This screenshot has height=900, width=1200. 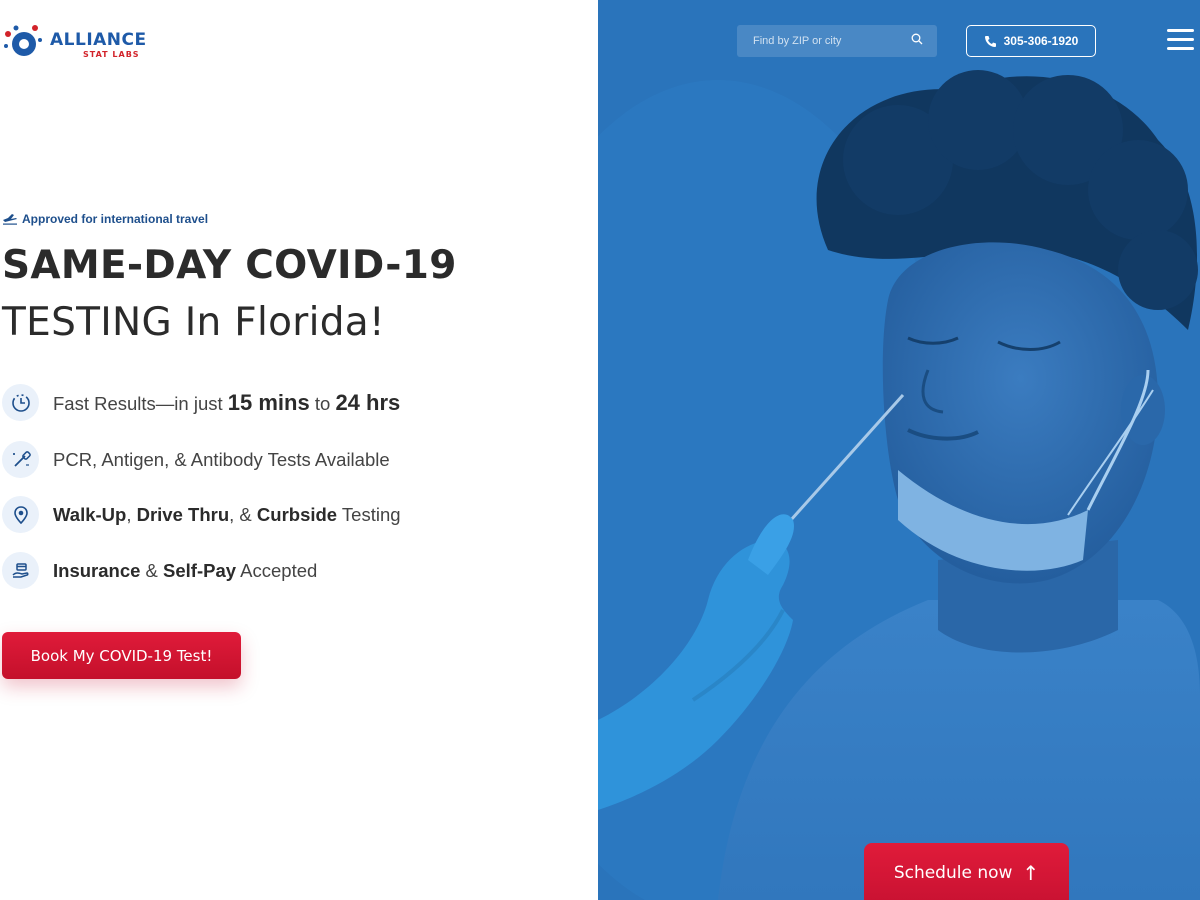 I want to click on feature-payment: Insurance & Self-Pay Accepted, so click(x=159, y=570).